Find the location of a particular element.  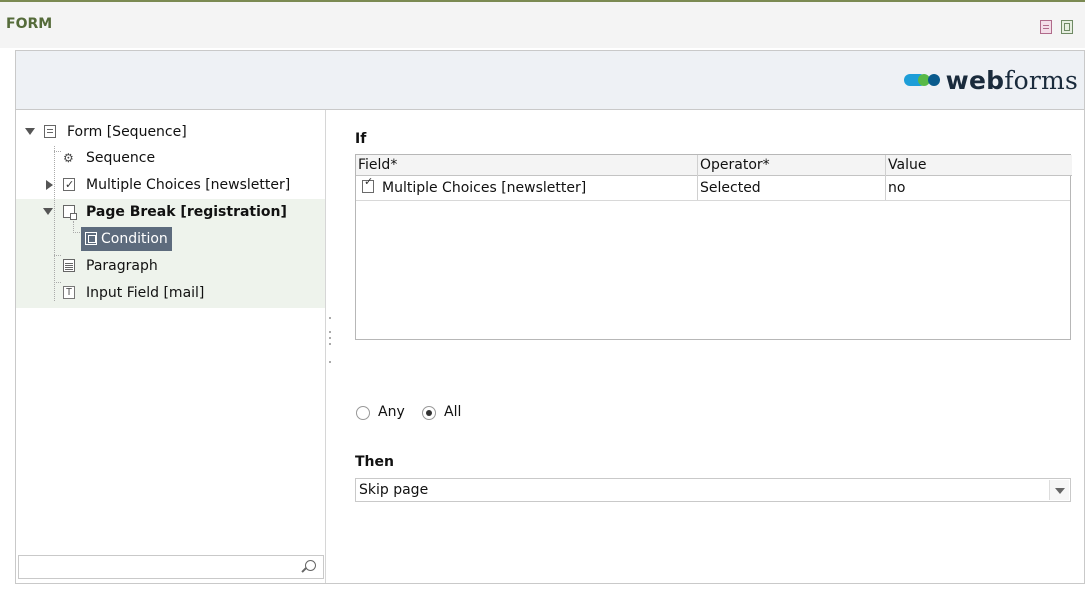

selected-node: Condition is located at coordinates (126, 239).